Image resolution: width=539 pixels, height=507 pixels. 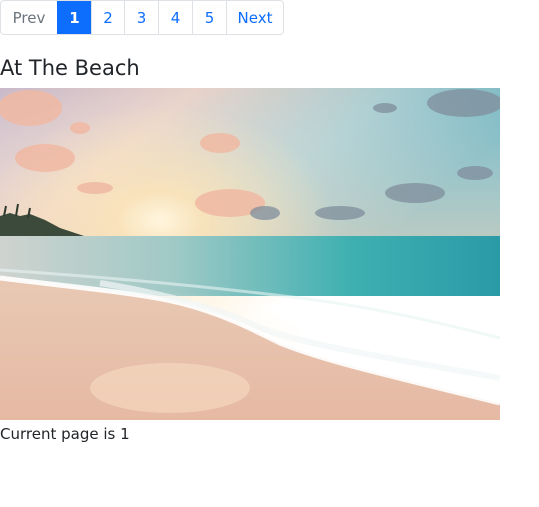 What do you see at coordinates (254, 17) in the screenshot?
I see `next-button: Next` at bounding box center [254, 17].